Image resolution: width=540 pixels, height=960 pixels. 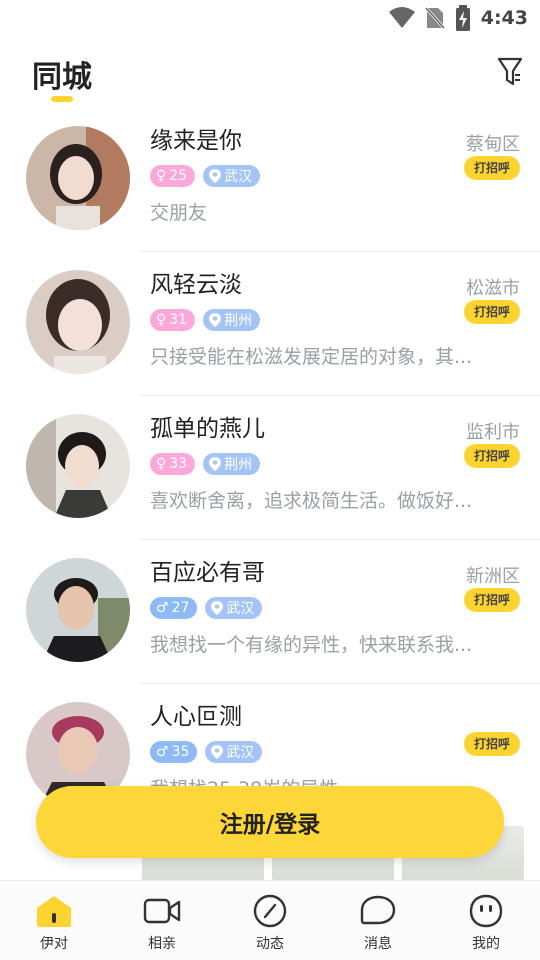 I want to click on tab-profile: 我的, so click(x=486, y=920).